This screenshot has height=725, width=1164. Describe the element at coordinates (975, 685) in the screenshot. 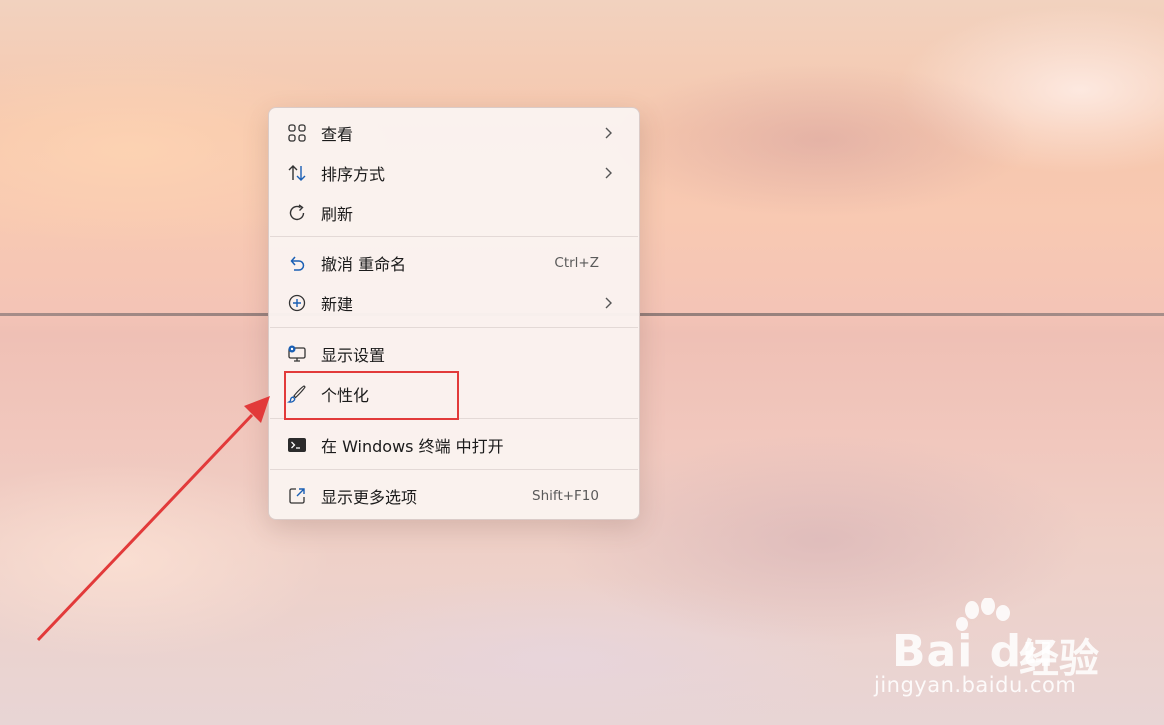

I see `watermark-url: jingyan.baidu.com` at that location.